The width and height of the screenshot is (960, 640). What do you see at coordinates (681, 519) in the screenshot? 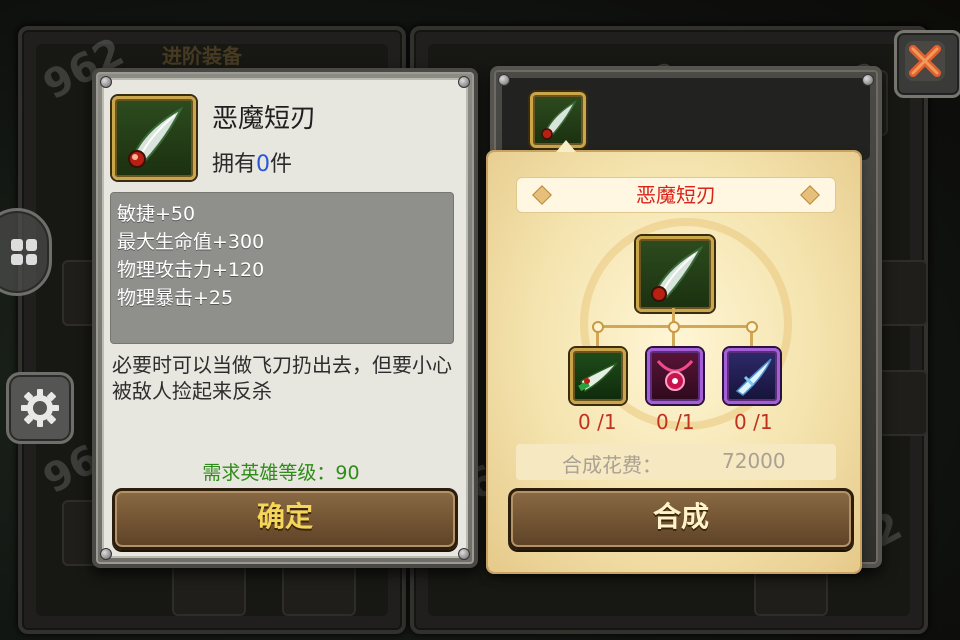
I see `craft-button: 合成` at bounding box center [681, 519].